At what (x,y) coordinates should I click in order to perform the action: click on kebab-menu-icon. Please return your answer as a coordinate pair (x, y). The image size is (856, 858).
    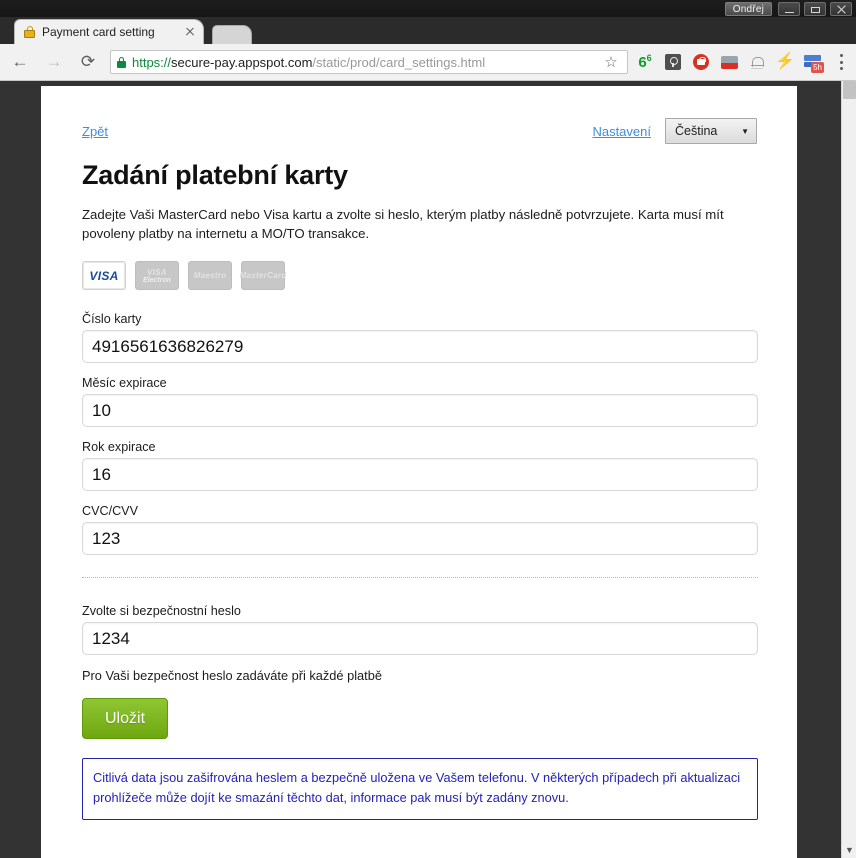
    Looking at the image, I should click on (841, 62).